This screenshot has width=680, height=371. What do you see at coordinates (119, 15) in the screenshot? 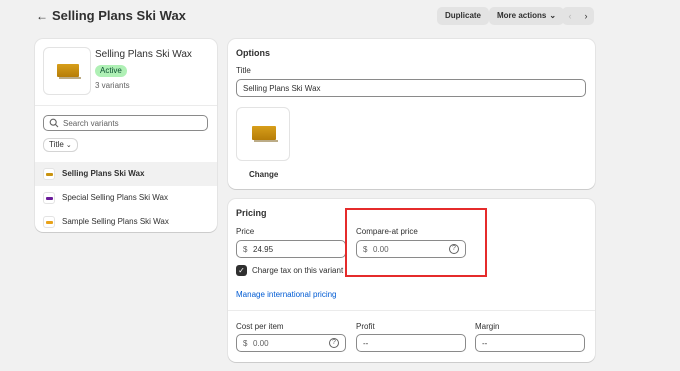
I see `page-title: Selling Plans Ski Wax` at bounding box center [119, 15].